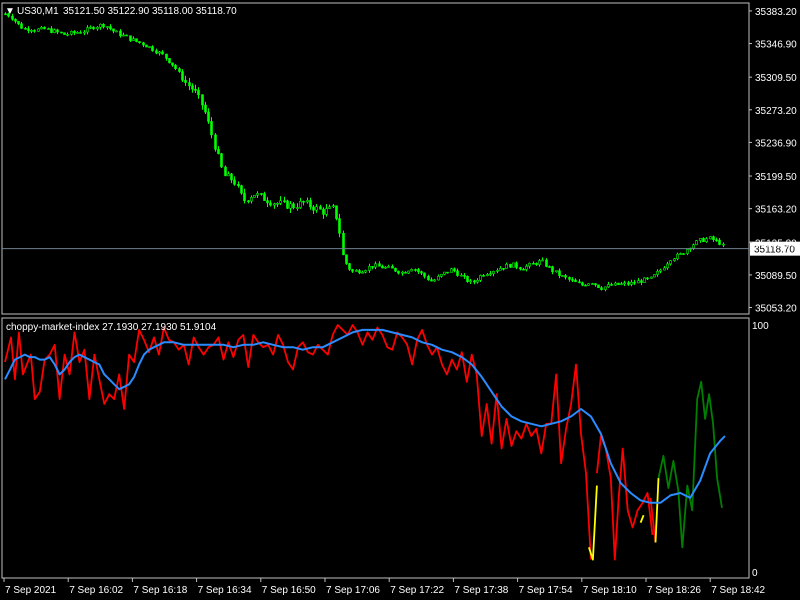 Image resolution: width=800 pixels, height=600 pixels. What do you see at coordinates (610, 590) in the screenshot?
I see `time-tick-label: 7 Sep 18:10` at bounding box center [610, 590].